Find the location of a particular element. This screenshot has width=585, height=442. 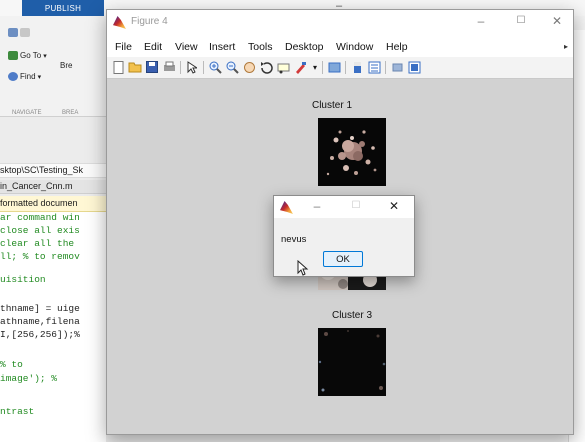

cluster-1-image is located at coordinates (352, 152).